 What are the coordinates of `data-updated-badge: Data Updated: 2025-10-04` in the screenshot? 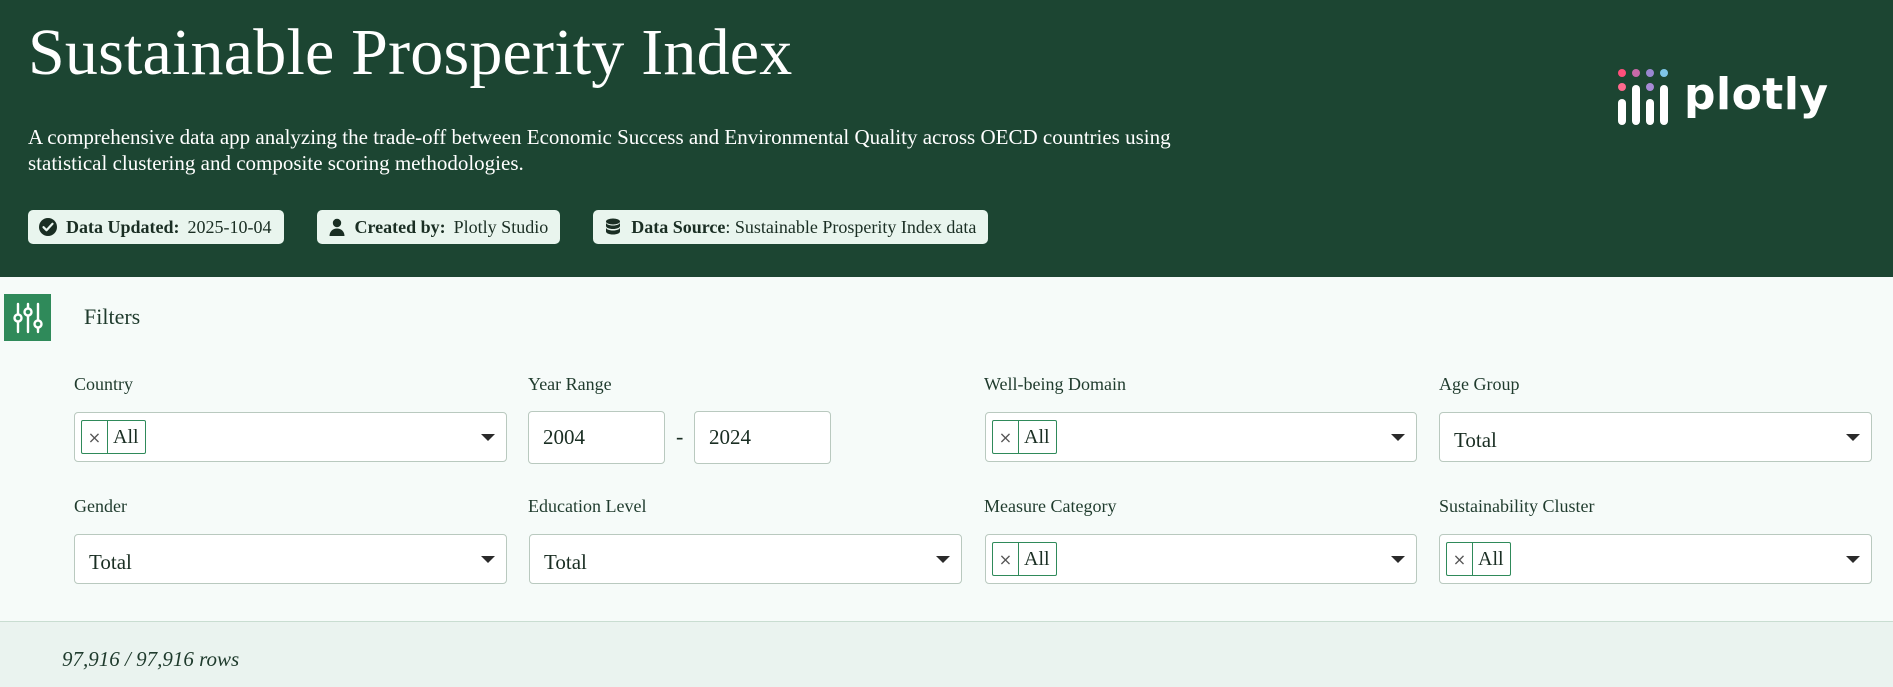 It's located at (156, 227).